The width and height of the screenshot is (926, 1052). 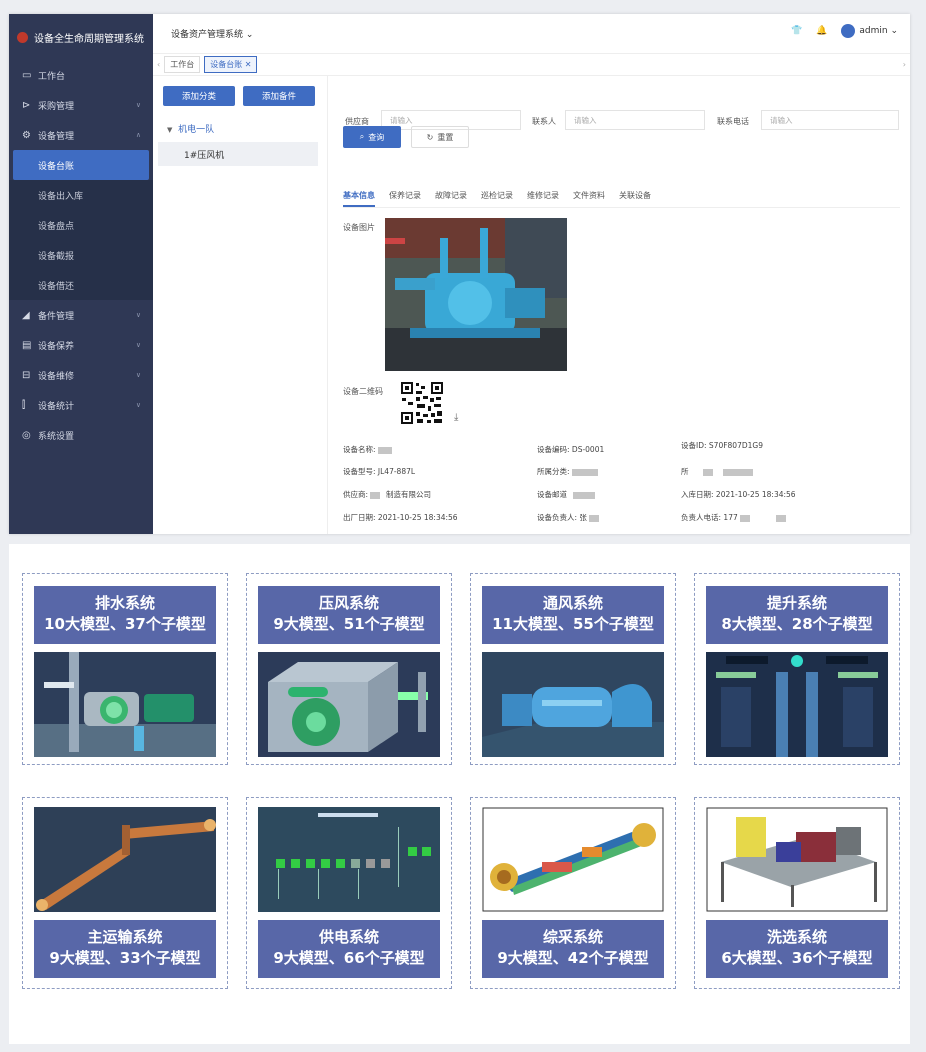 I want to click on menu-item-statistics: ⫿ 设备统计 ∨, so click(x=81, y=405).